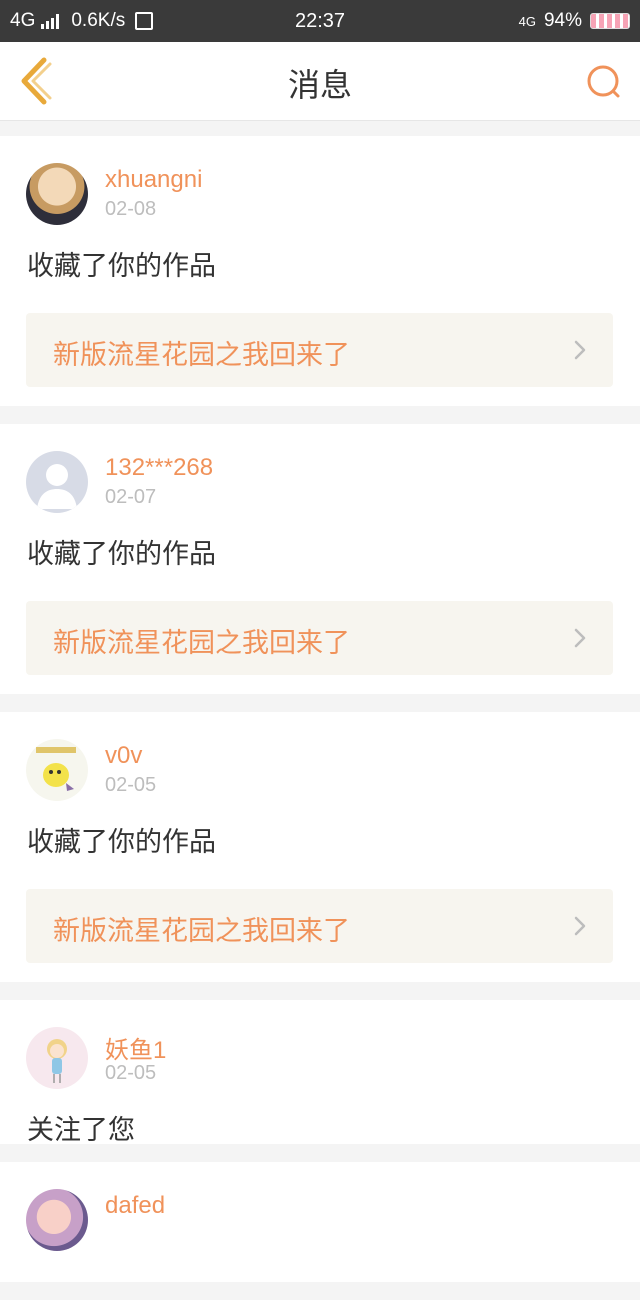  I want to click on status-right: 4G 94%, so click(574, 21).